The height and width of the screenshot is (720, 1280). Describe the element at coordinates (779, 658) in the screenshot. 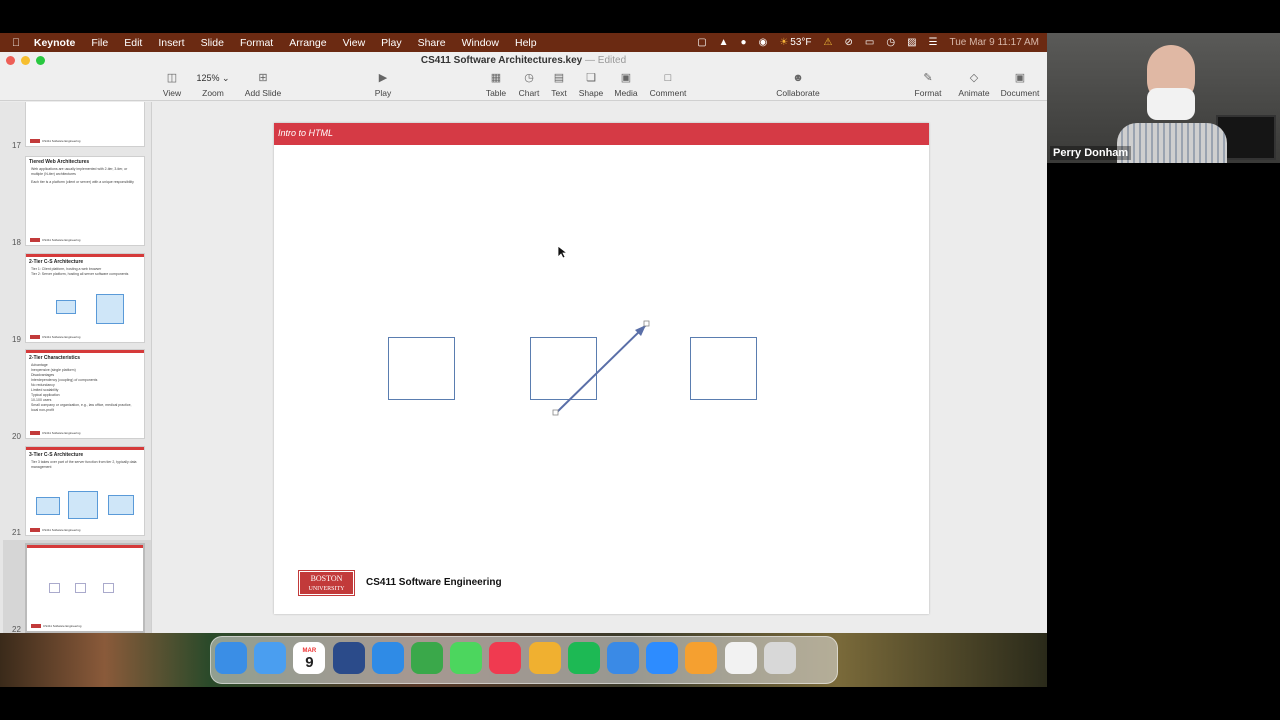

I see `dock-trash-icon` at that location.